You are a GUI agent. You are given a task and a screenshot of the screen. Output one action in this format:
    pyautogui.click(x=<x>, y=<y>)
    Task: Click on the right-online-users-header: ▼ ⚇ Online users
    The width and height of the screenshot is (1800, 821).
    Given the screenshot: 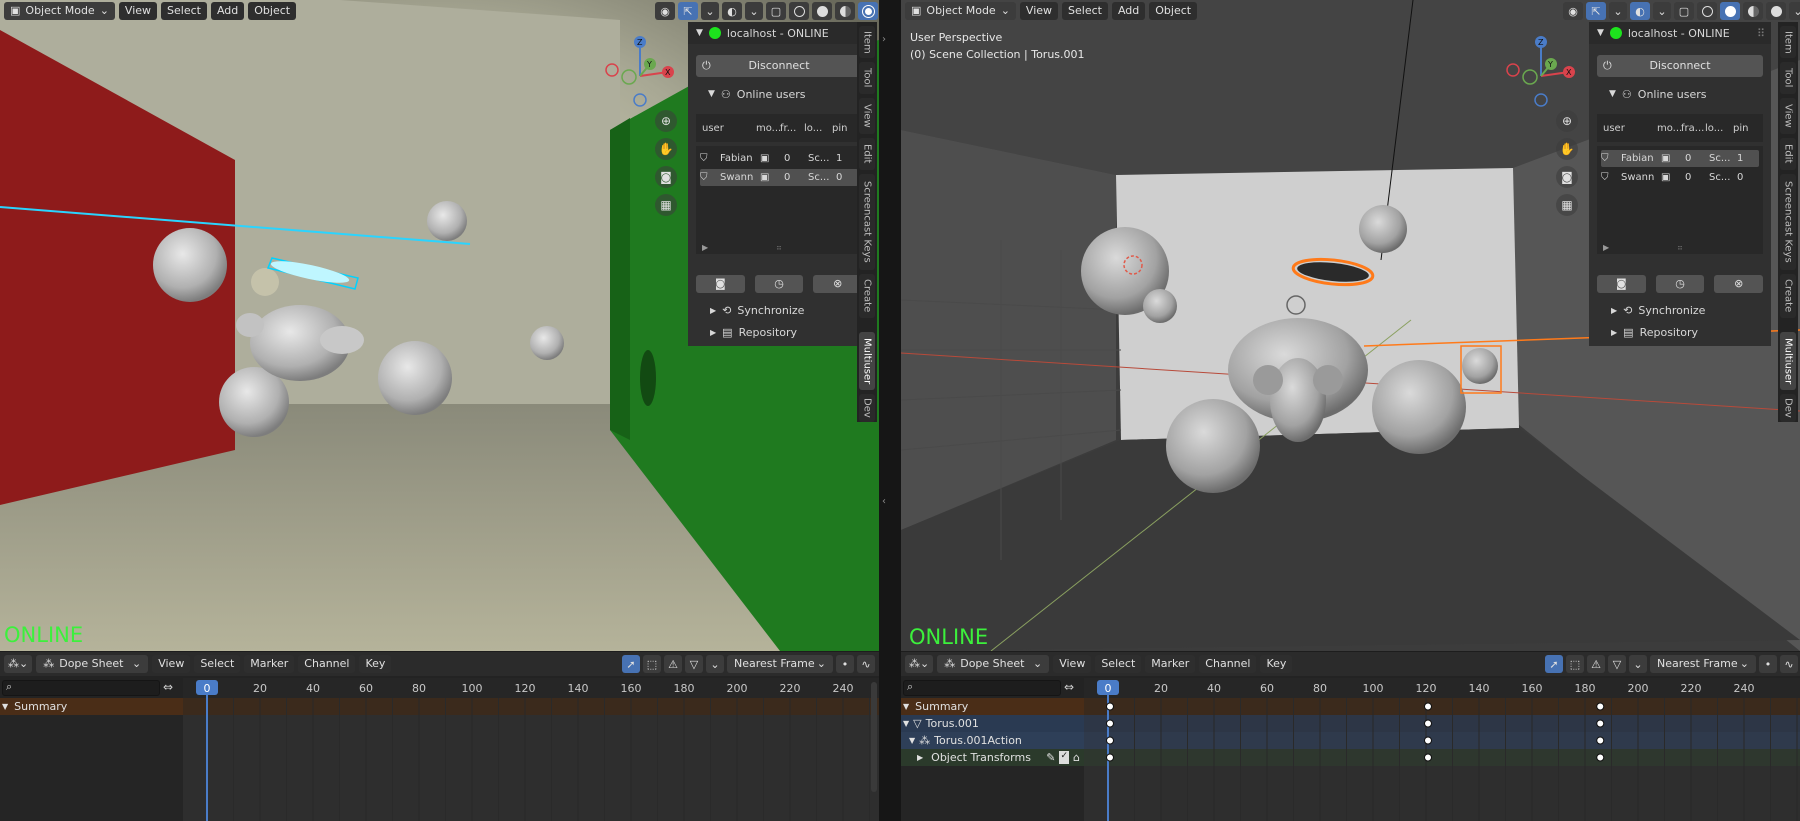 What is the action you would take?
    pyautogui.click(x=1680, y=94)
    